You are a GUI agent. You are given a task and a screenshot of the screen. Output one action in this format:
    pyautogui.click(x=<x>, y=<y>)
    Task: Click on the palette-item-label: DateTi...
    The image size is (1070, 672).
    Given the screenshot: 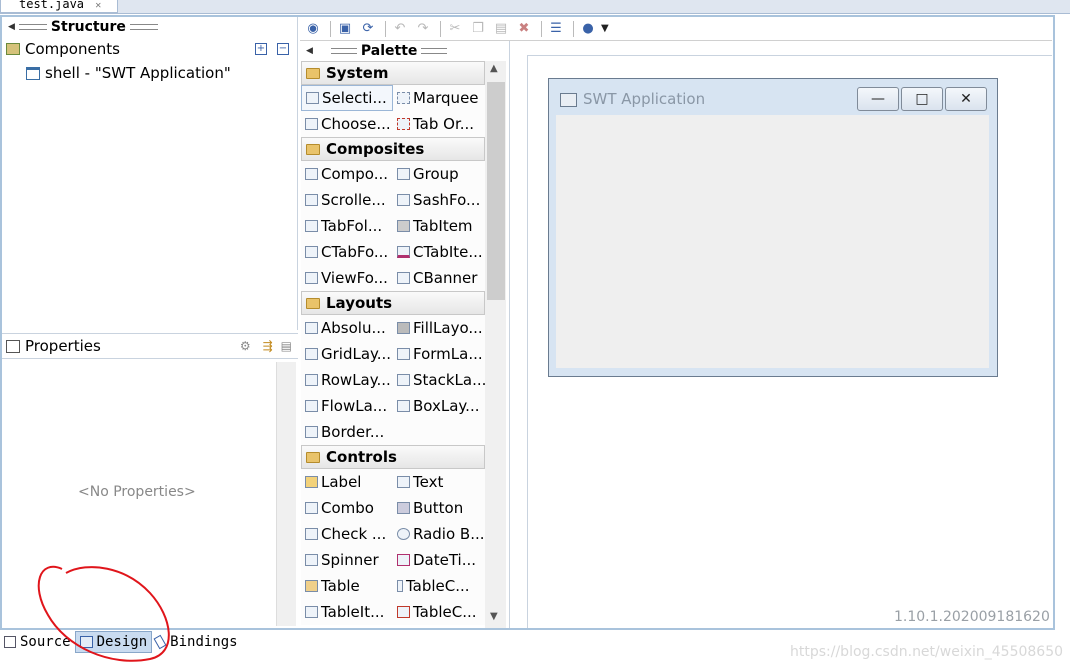 What is the action you would take?
    pyautogui.click(x=445, y=560)
    